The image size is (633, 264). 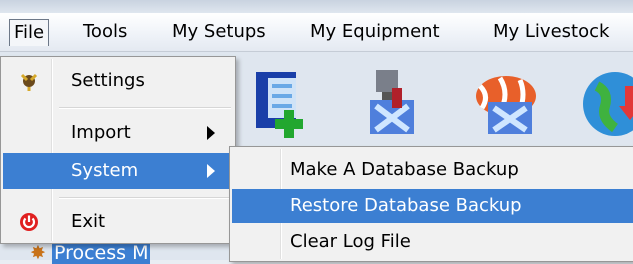 What do you see at coordinates (375, 32) in the screenshot?
I see `menu-my-equipment: My Equipment` at bounding box center [375, 32].